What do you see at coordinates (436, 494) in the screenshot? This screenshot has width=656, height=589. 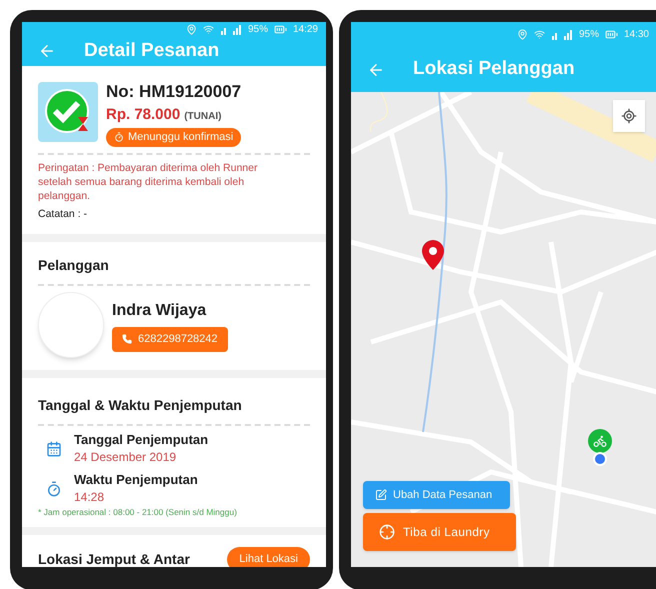 I see `edit-order-button: Ubah Data Pesanan` at bounding box center [436, 494].